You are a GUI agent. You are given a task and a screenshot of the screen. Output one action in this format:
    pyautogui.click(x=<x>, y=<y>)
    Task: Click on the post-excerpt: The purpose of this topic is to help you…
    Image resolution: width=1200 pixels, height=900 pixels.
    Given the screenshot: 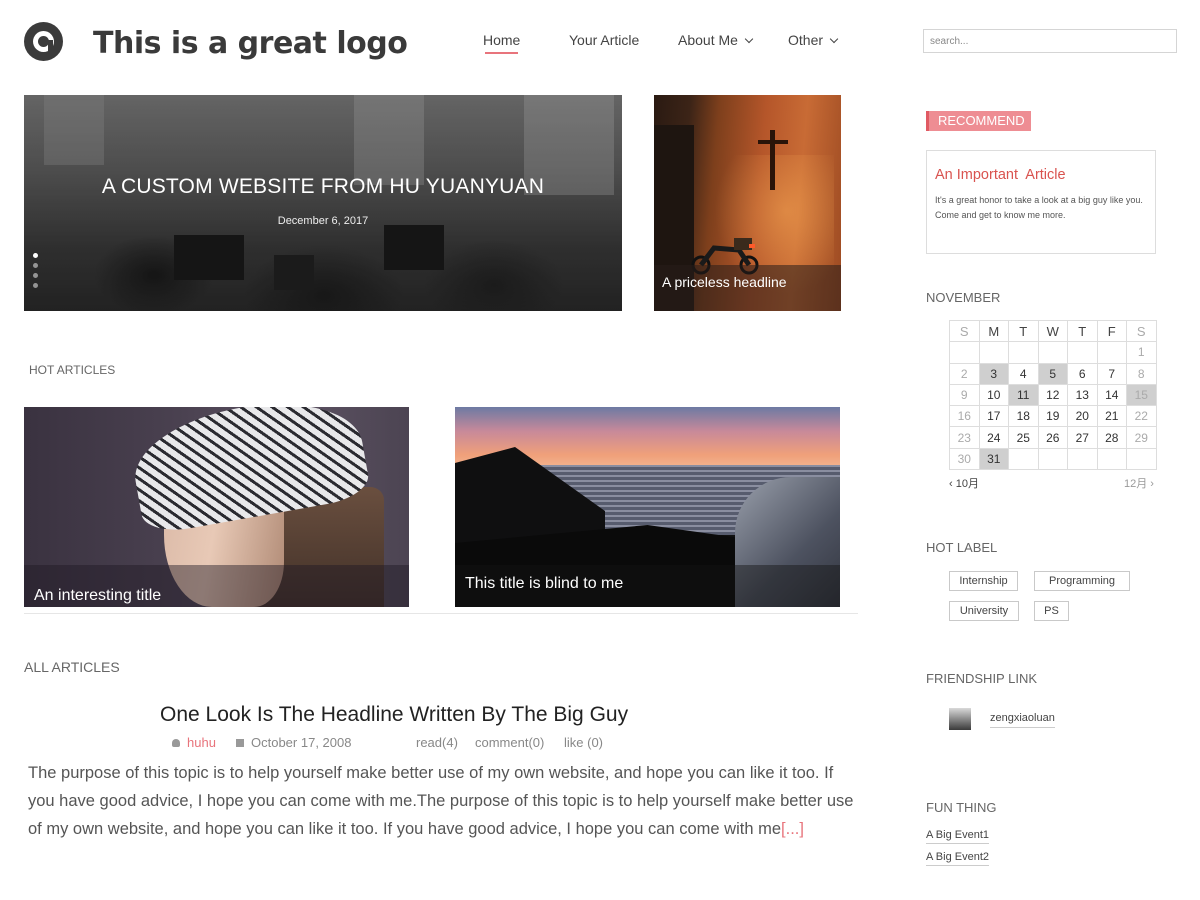 What is the action you would take?
    pyautogui.click(x=443, y=801)
    